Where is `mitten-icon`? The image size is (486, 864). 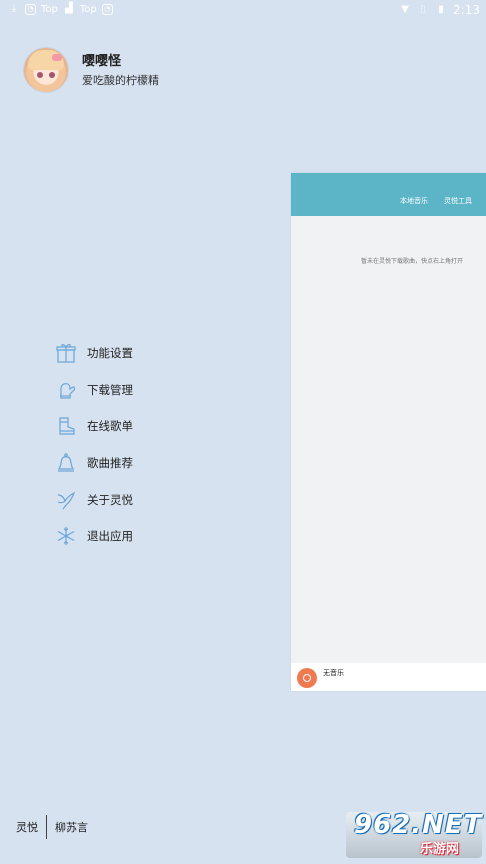 mitten-icon is located at coordinates (68, 391).